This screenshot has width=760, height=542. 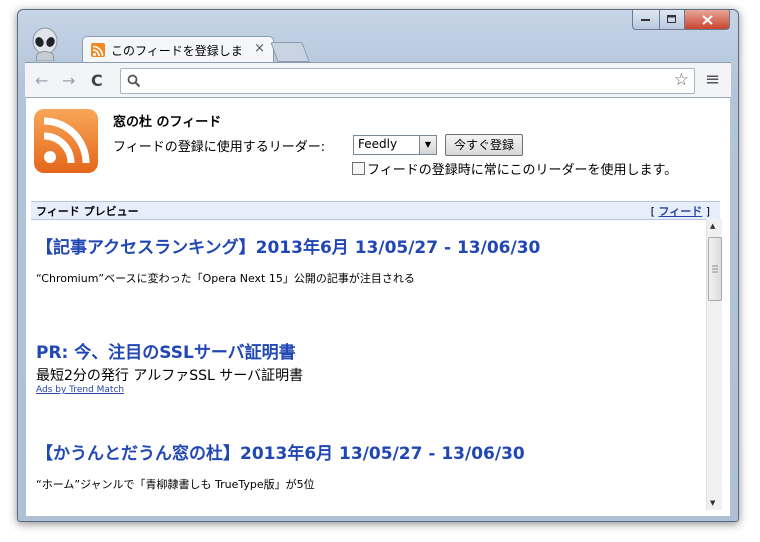 I want to click on entry-description: “ホーム”ジャンルで「青柳隷書しも TrueType版」が5位, so click(x=175, y=484).